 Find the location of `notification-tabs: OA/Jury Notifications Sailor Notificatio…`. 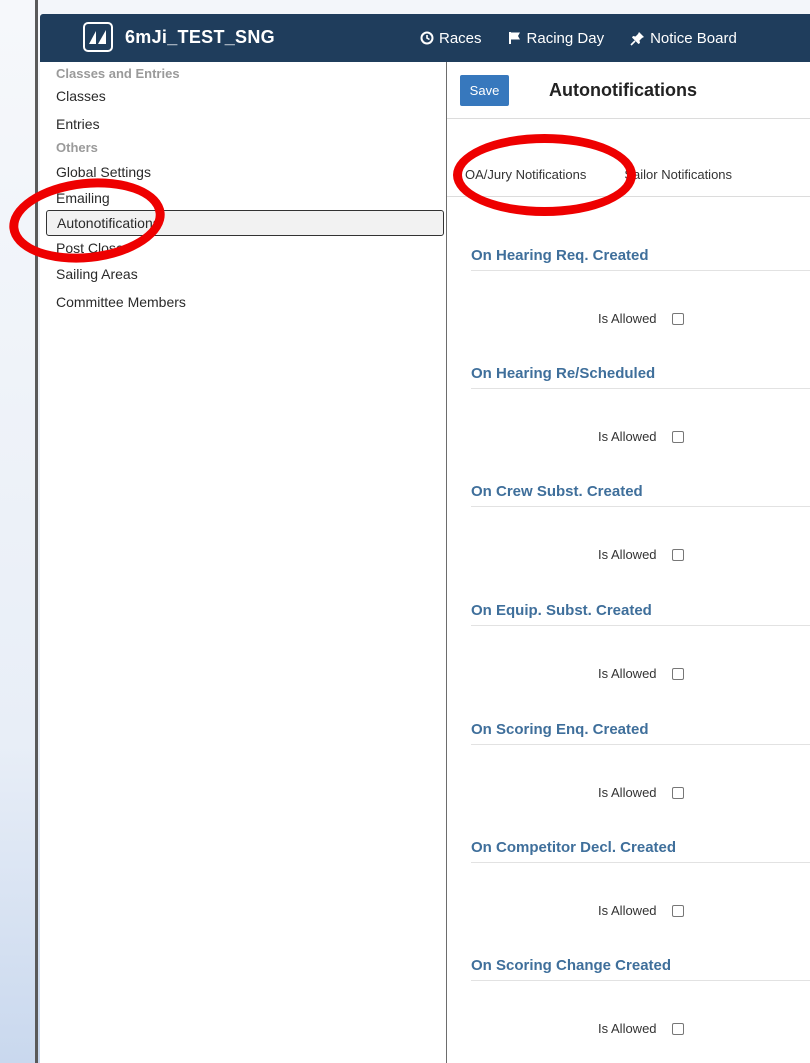

notification-tabs: OA/Jury Notifications Sailor Notificatio… is located at coordinates (628, 180).